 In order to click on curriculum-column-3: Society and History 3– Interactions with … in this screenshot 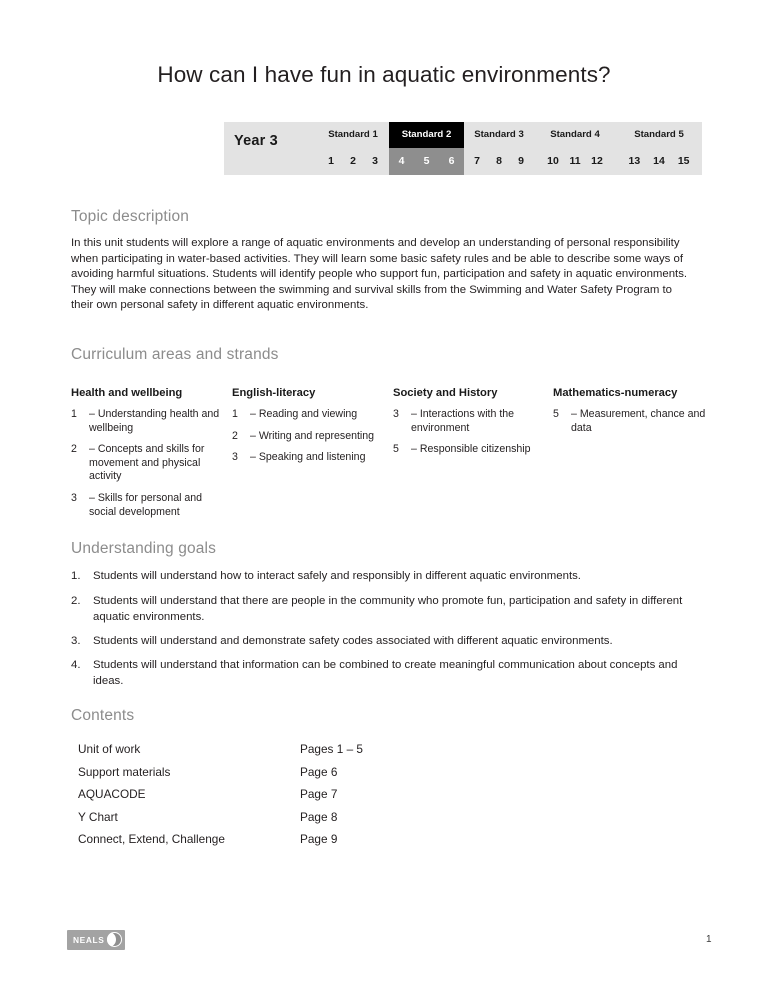, I will do `click(468, 426)`.